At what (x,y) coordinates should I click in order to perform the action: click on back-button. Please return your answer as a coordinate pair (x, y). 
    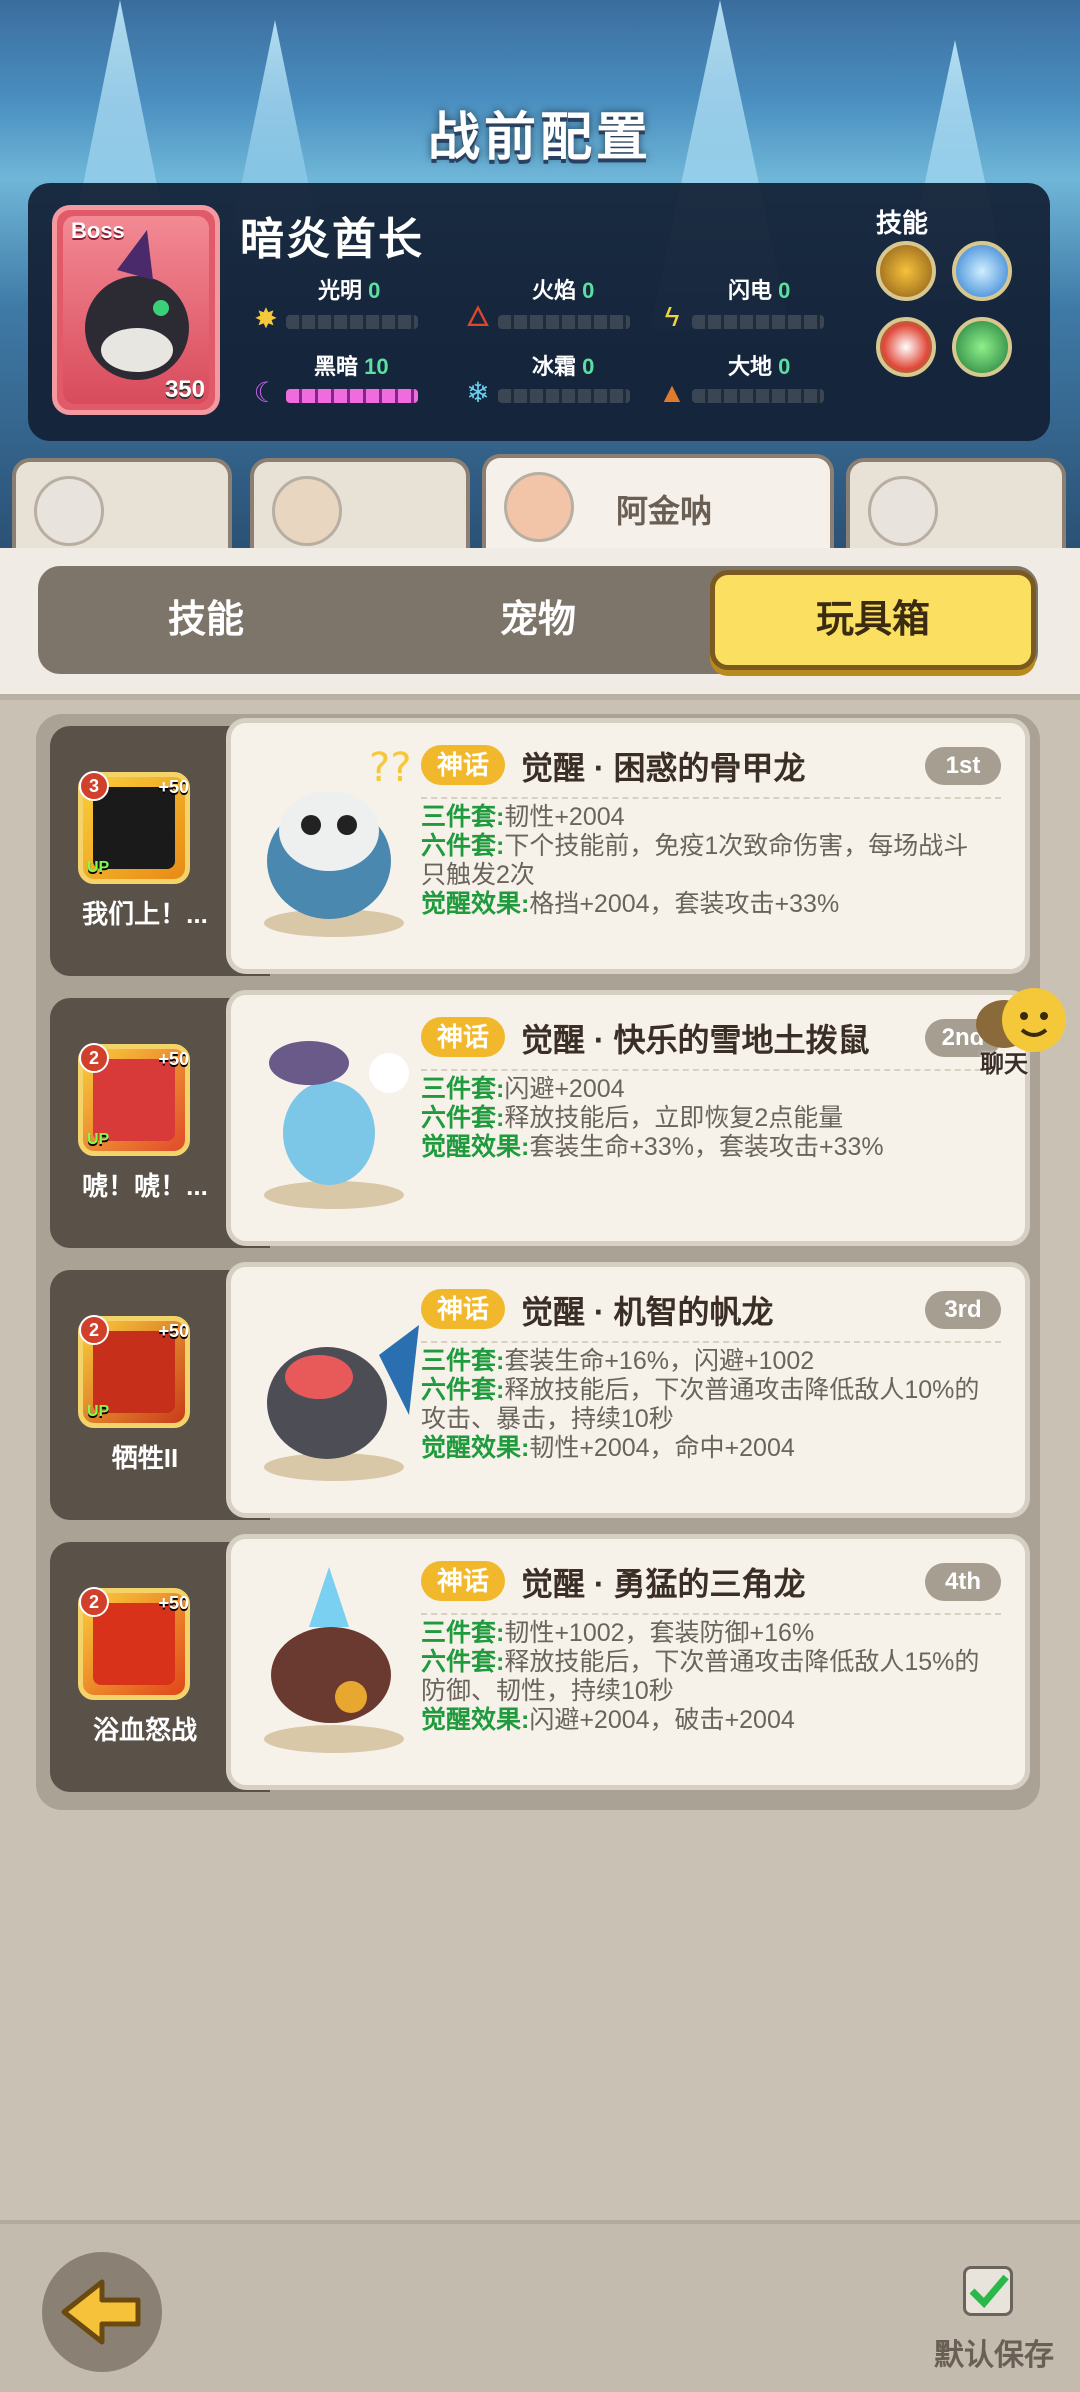
    Looking at the image, I should click on (102, 2312).